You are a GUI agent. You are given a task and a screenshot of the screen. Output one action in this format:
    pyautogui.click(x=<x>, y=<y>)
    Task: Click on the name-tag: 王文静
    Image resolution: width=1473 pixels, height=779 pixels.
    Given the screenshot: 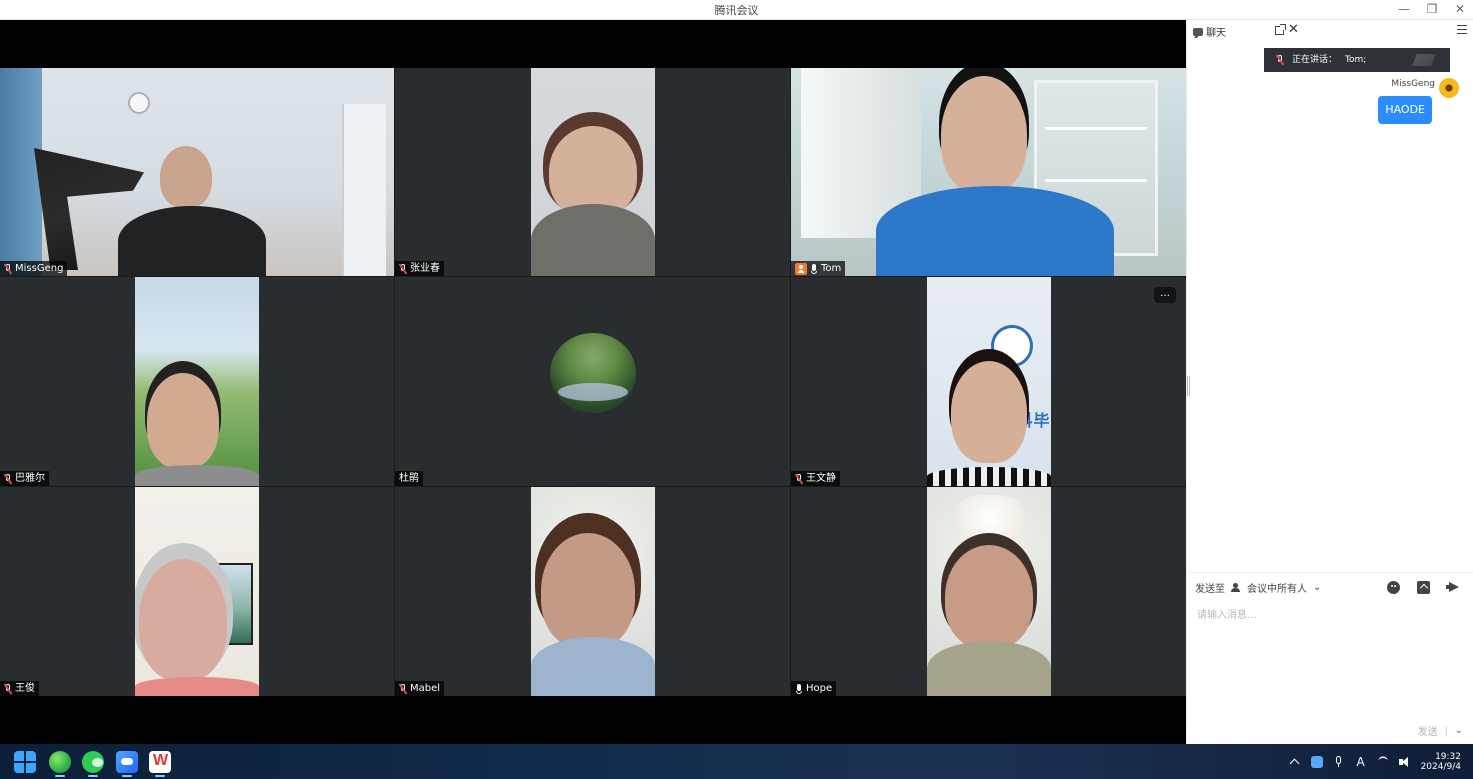 What is the action you would take?
    pyautogui.click(x=815, y=478)
    